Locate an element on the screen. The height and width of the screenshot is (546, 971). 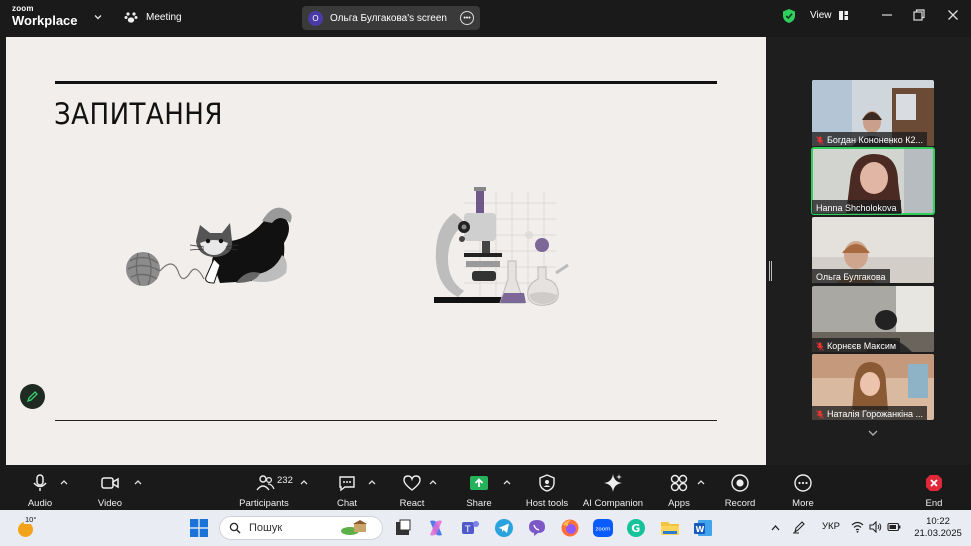
panel-resize-handle is located at coordinates (770, 271).